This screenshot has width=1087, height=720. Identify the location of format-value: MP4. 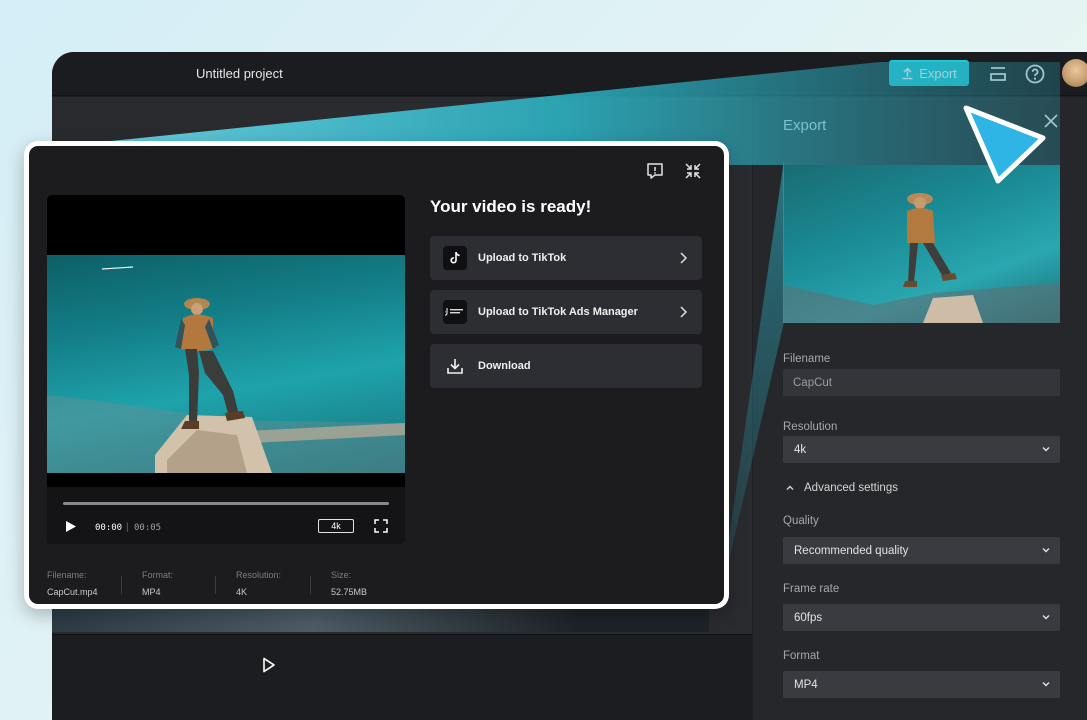
(806, 685).